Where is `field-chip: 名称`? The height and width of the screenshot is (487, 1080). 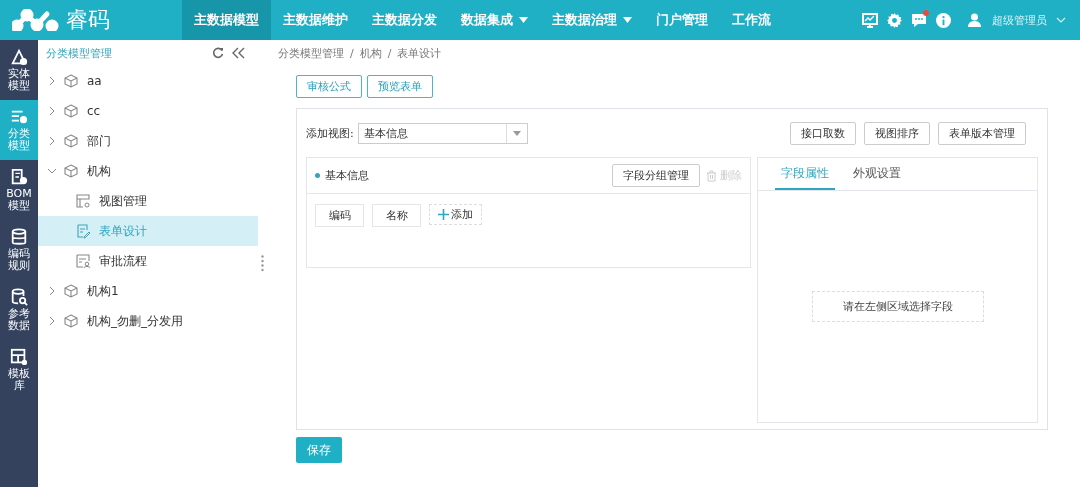 field-chip: 名称 is located at coordinates (396, 215).